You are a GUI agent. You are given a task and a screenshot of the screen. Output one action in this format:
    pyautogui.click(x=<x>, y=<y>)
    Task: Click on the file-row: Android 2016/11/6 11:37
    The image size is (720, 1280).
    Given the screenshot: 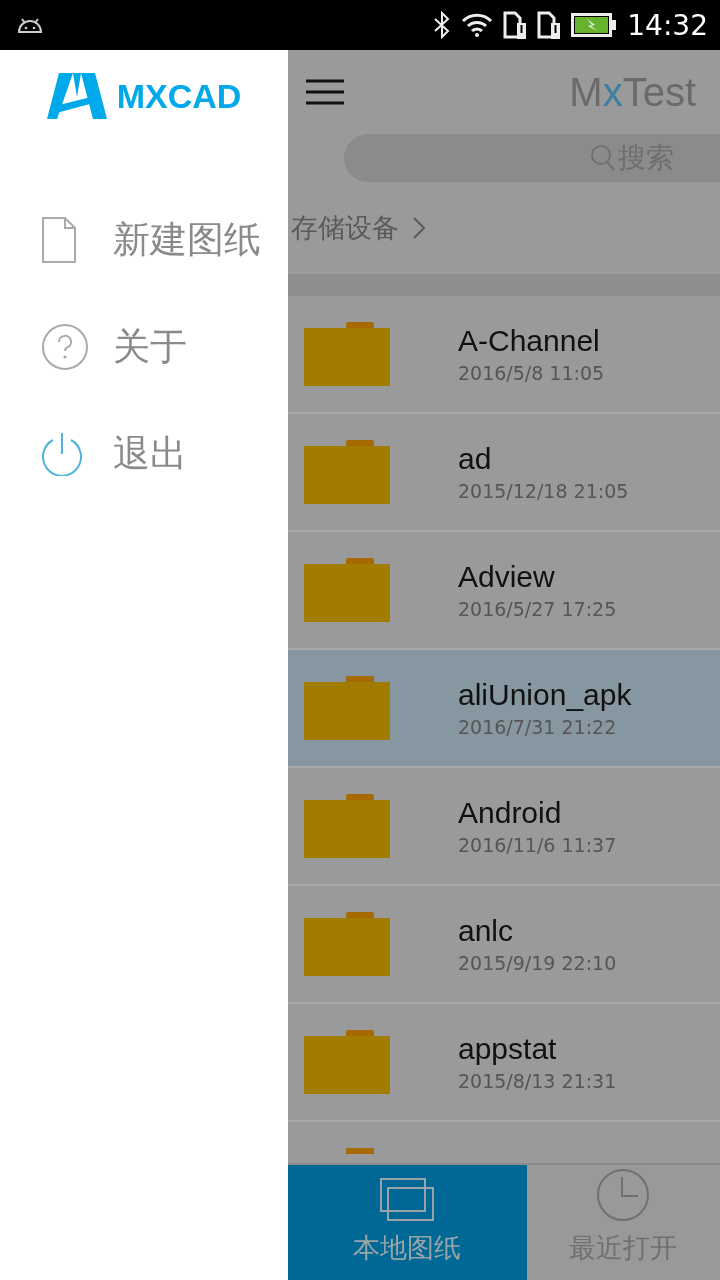 What is the action you would take?
    pyautogui.click(x=504, y=827)
    